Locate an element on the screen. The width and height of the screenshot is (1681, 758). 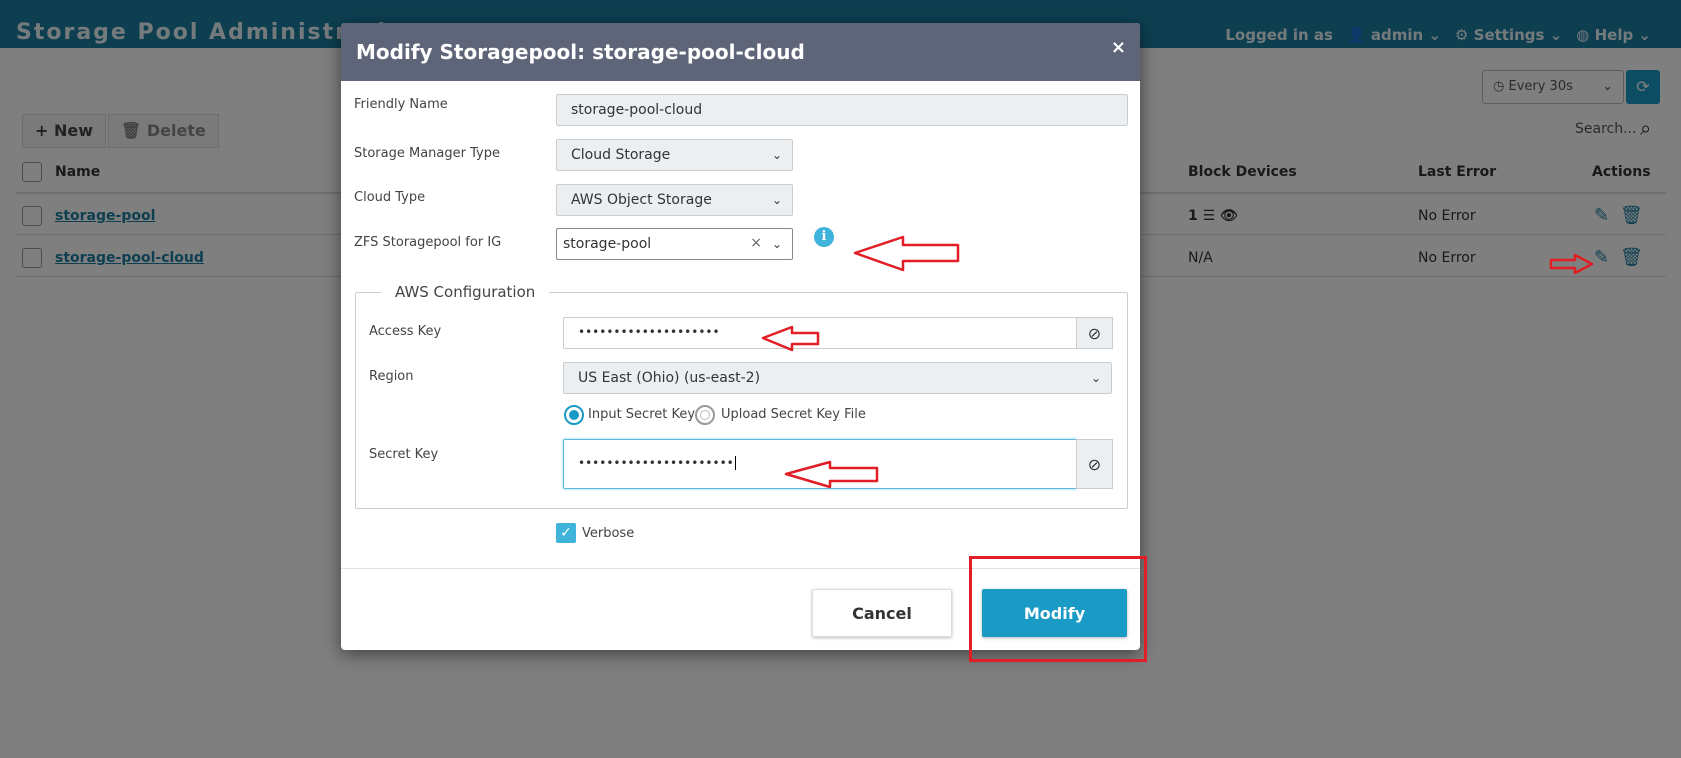
verbose-label: Verbose is located at coordinates (608, 533).